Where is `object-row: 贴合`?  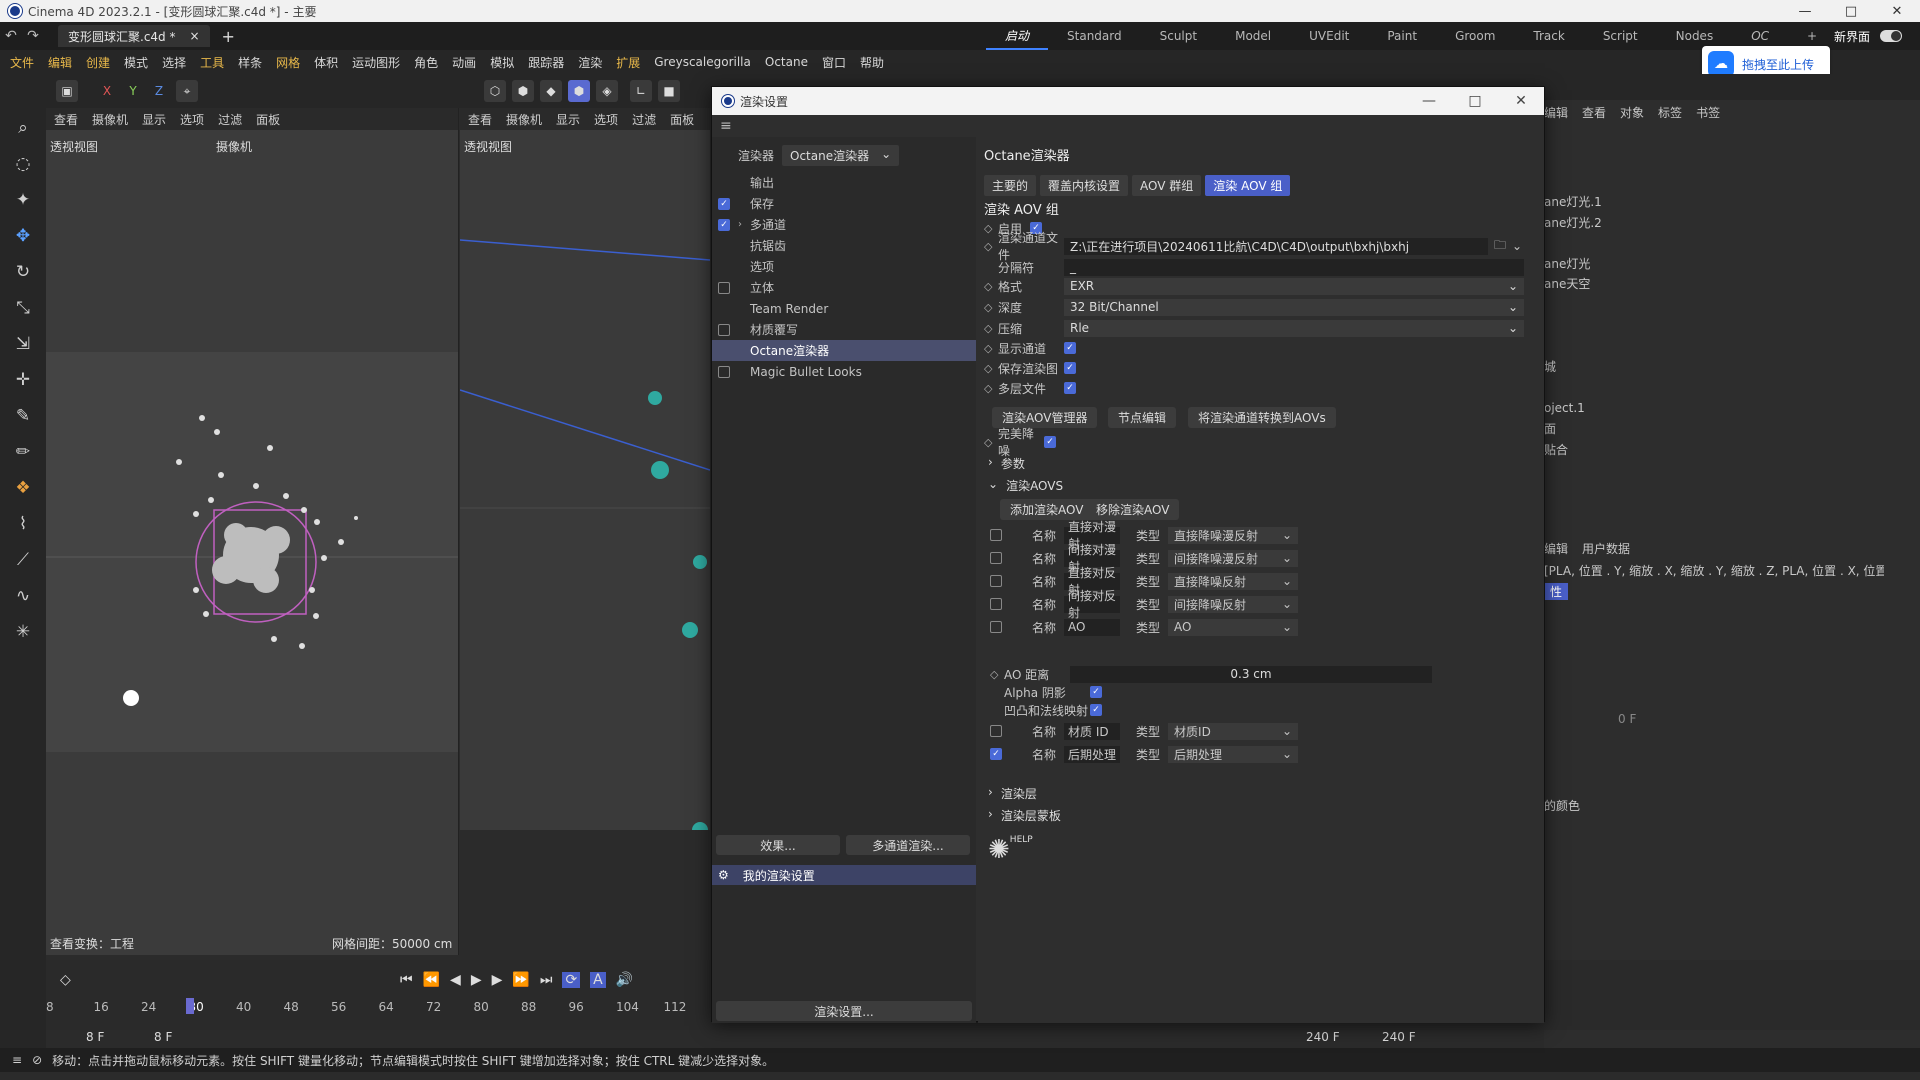
object-row: 贴合 is located at coordinates (1573, 450).